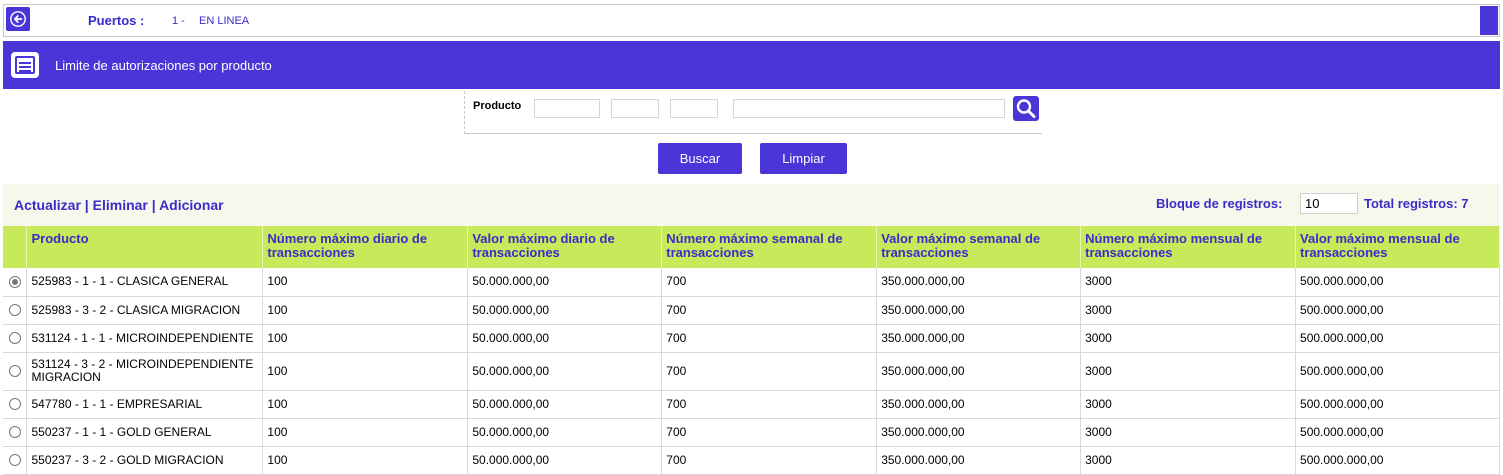  I want to click on column-header-producto: Producto, so click(145, 247).